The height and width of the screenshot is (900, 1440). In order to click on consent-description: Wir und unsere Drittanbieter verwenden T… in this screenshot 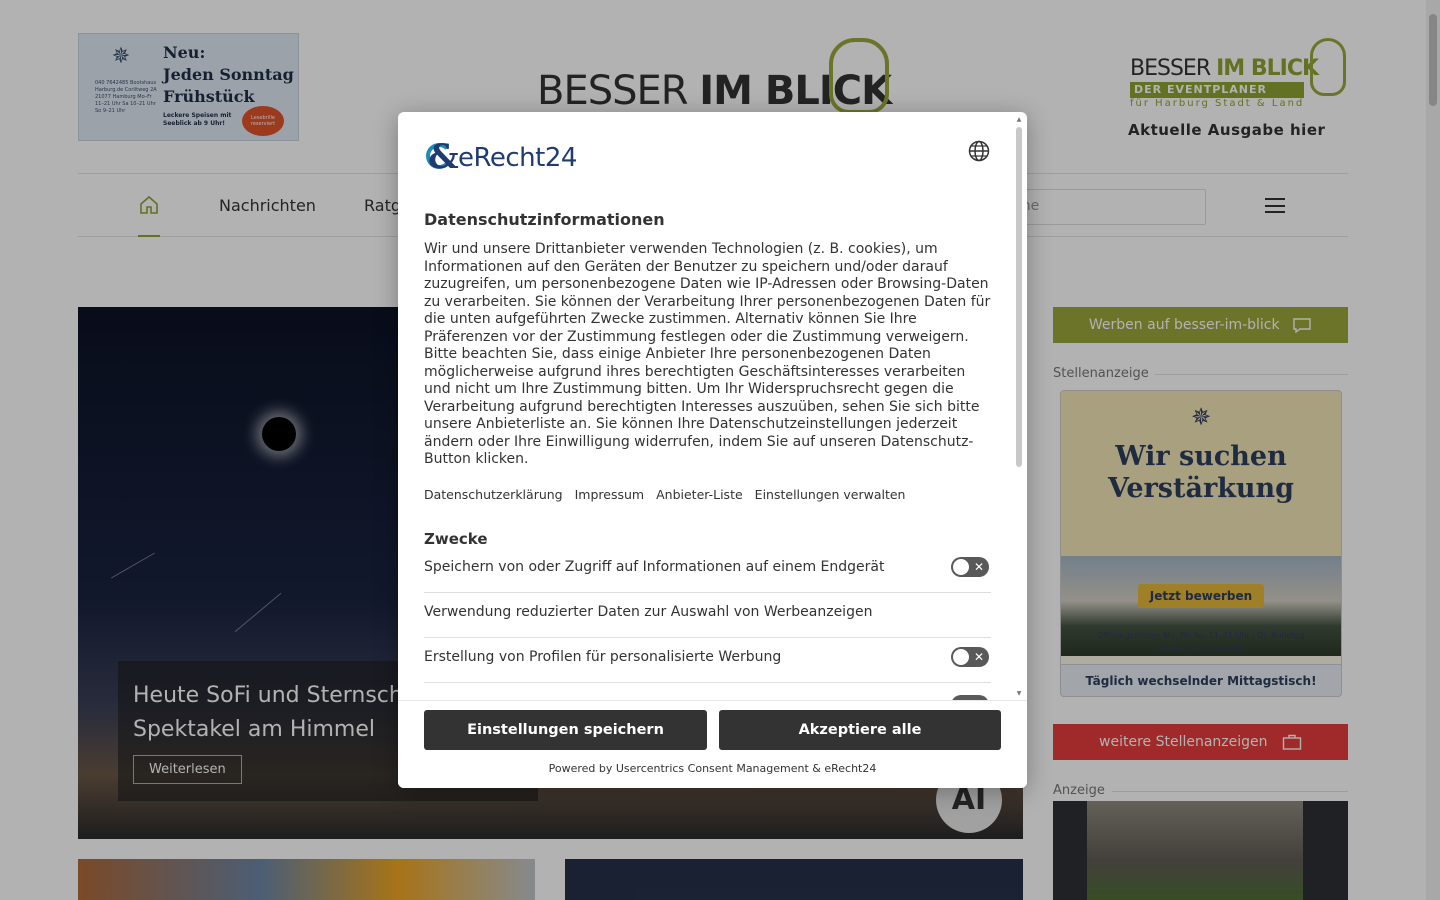, I will do `click(707, 354)`.